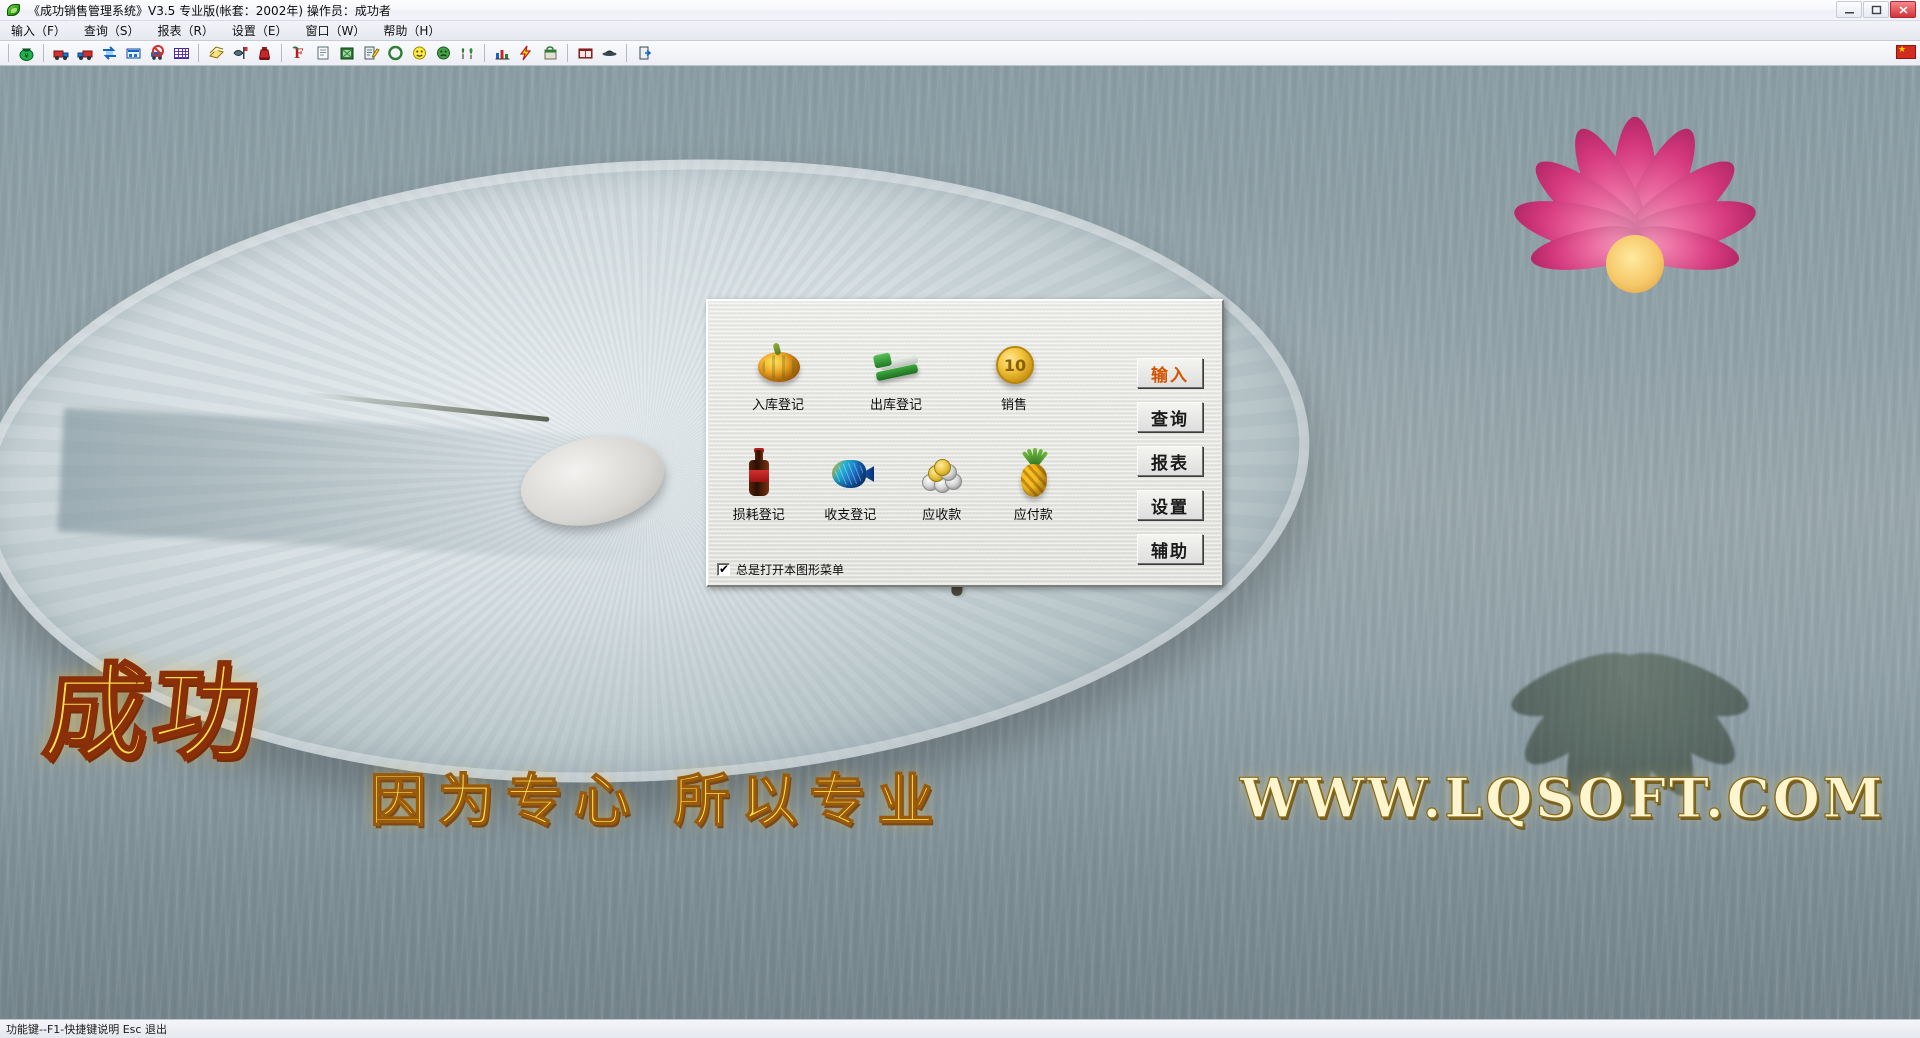 This screenshot has width=1920, height=1038. I want to click on coin-face-value: 10, so click(1015, 365).